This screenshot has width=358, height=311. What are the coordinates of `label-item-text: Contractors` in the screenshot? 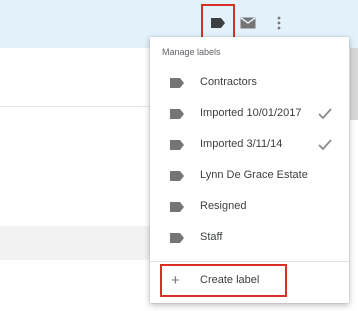 It's located at (228, 82).